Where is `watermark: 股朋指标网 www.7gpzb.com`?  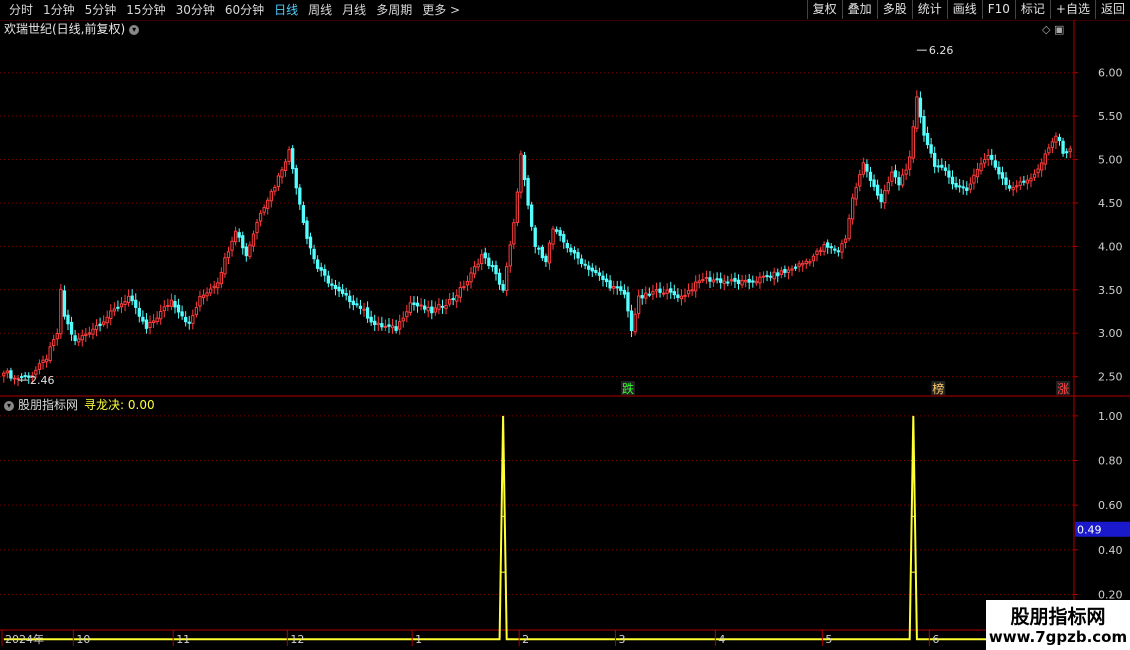
watermark: 股朋指标网 www.7gpzb.com is located at coordinates (1058, 625).